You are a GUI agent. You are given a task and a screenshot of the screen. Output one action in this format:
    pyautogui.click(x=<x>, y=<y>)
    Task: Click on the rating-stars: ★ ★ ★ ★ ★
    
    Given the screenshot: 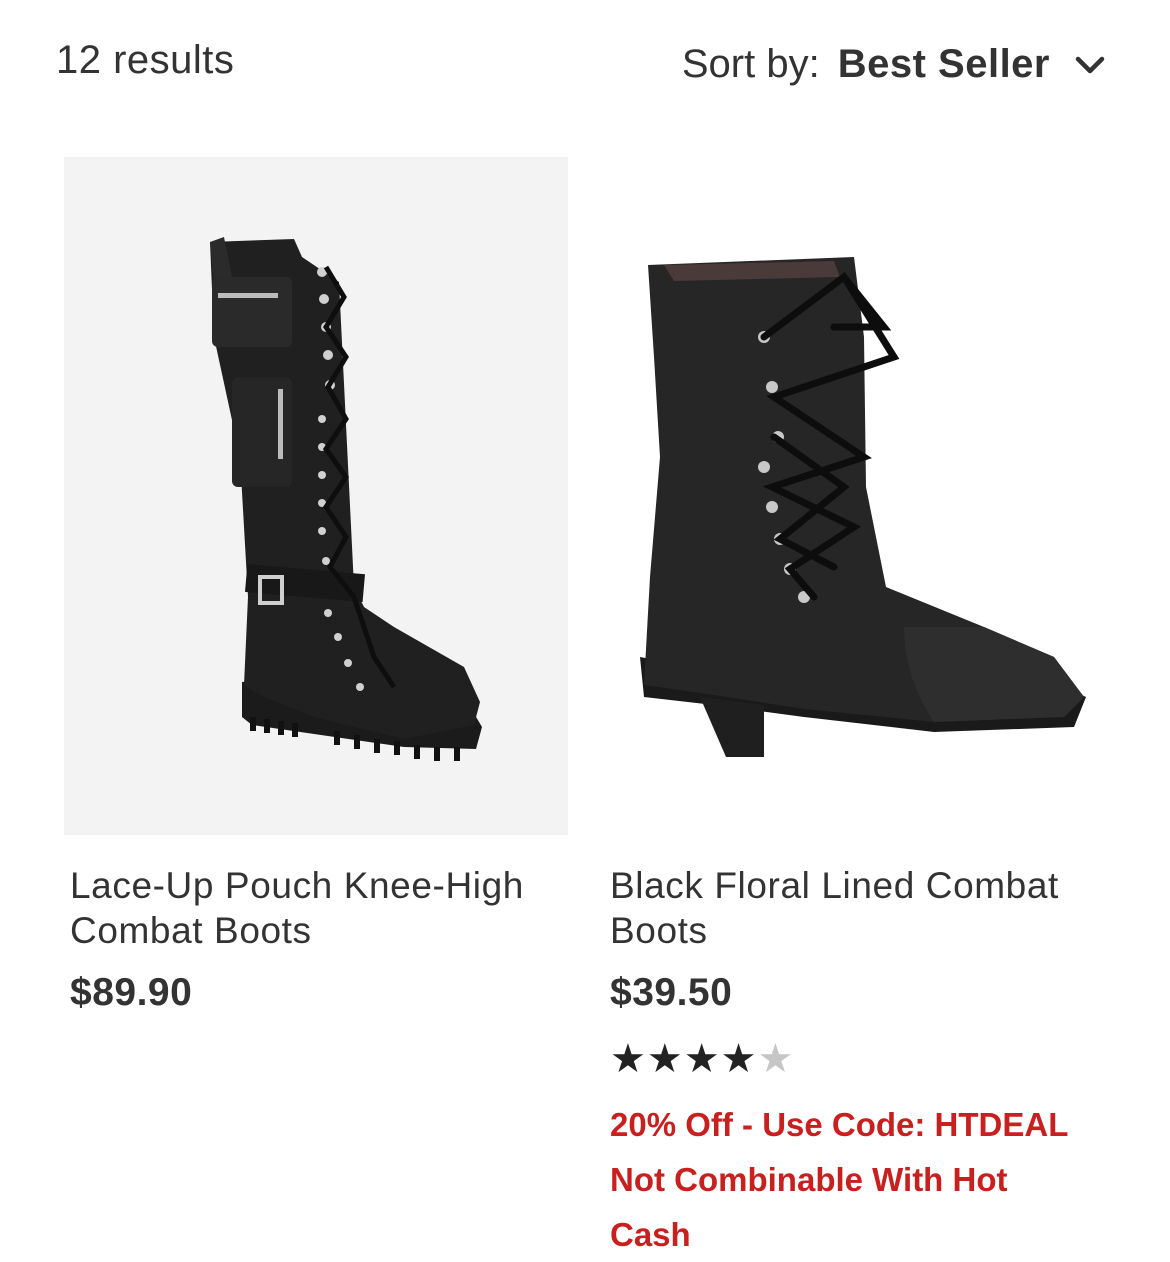 What is the action you would take?
    pyautogui.click(x=856, y=1059)
    